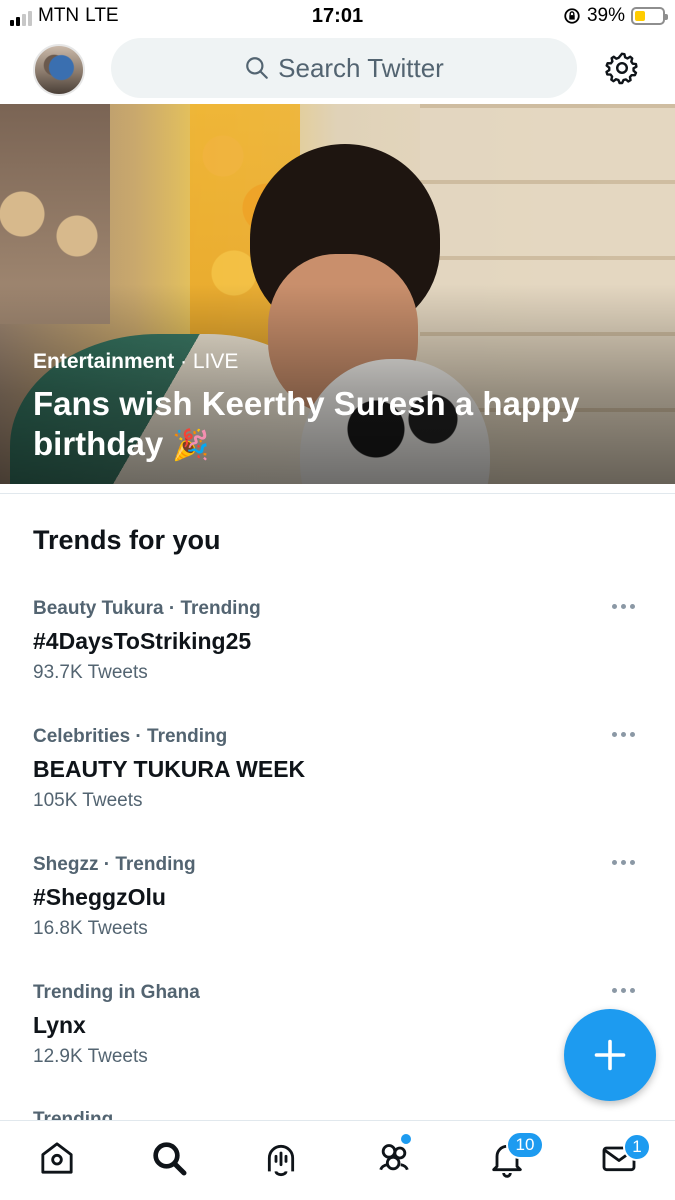 The width and height of the screenshot is (675, 1200). Describe the element at coordinates (406, 1139) in the screenshot. I see `communities-indicator-dot` at that location.